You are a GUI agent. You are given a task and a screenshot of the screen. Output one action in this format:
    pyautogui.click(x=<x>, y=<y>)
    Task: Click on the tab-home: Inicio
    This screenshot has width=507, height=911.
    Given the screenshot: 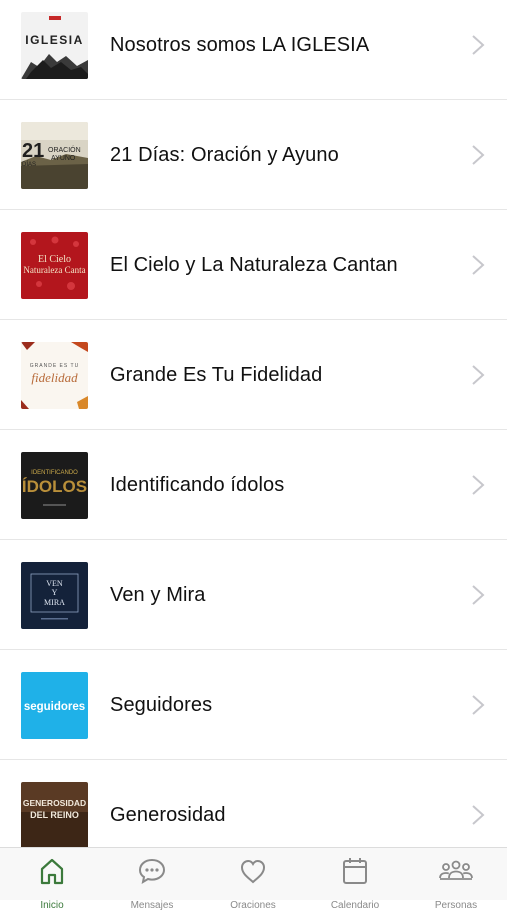 What is the action you would take?
    pyautogui.click(x=52, y=883)
    